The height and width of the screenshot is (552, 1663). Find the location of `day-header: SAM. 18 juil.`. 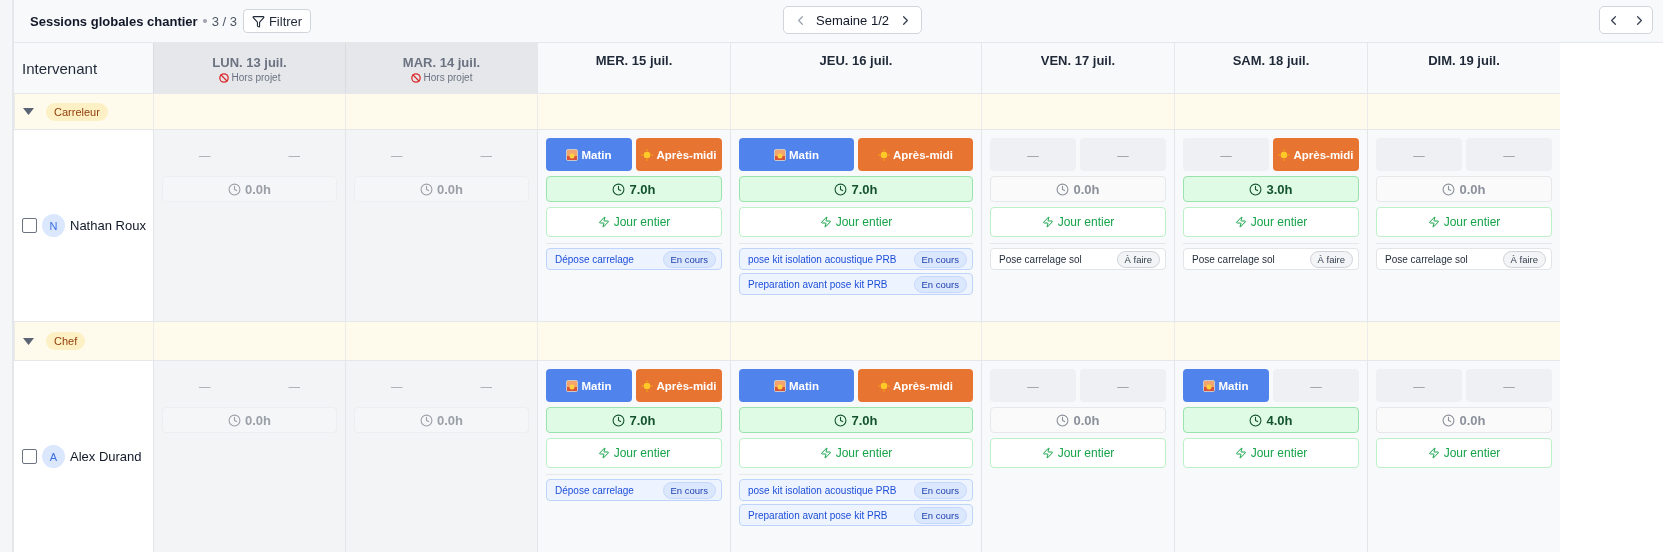

day-header: SAM. 18 juil. is located at coordinates (1270, 68).